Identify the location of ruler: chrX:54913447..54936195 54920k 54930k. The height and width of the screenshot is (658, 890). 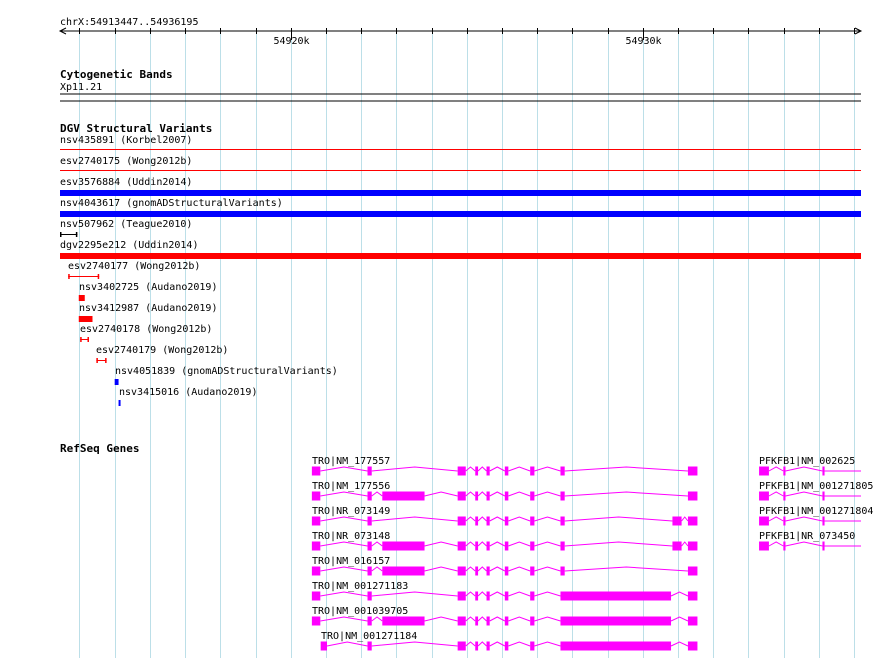
(460, 32).